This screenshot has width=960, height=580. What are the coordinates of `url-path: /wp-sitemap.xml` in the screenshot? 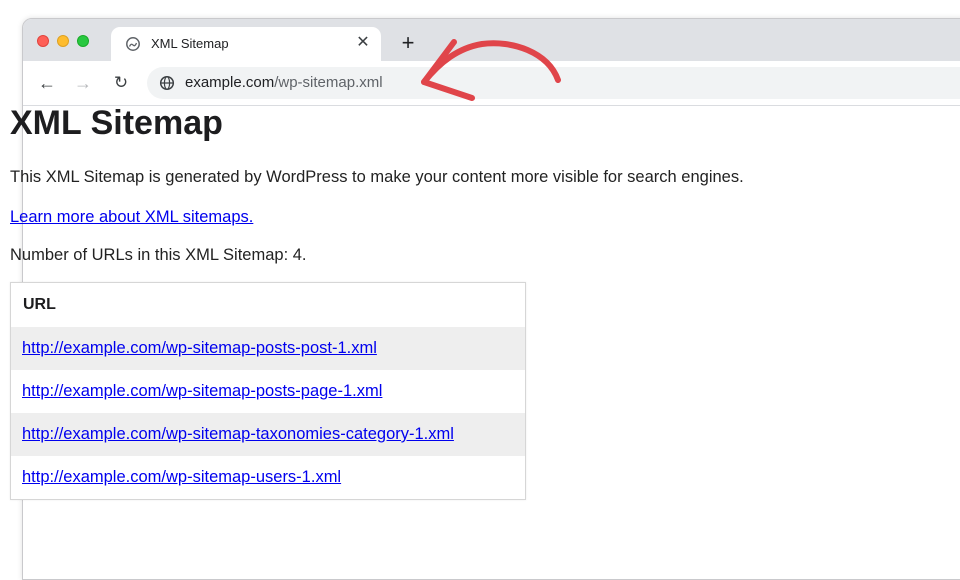 It's located at (328, 82).